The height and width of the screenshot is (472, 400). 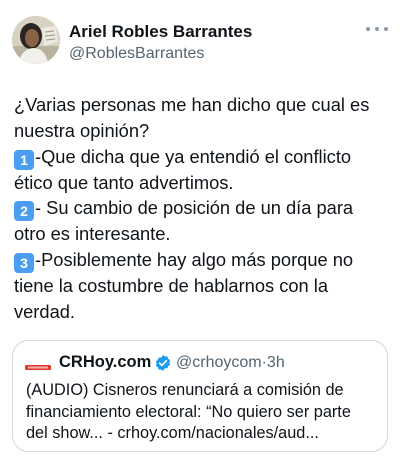 What do you see at coordinates (160, 32) in the screenshot?
I see `author-name: Ariel Robles Barrantes` at bounding box center [160, 32].